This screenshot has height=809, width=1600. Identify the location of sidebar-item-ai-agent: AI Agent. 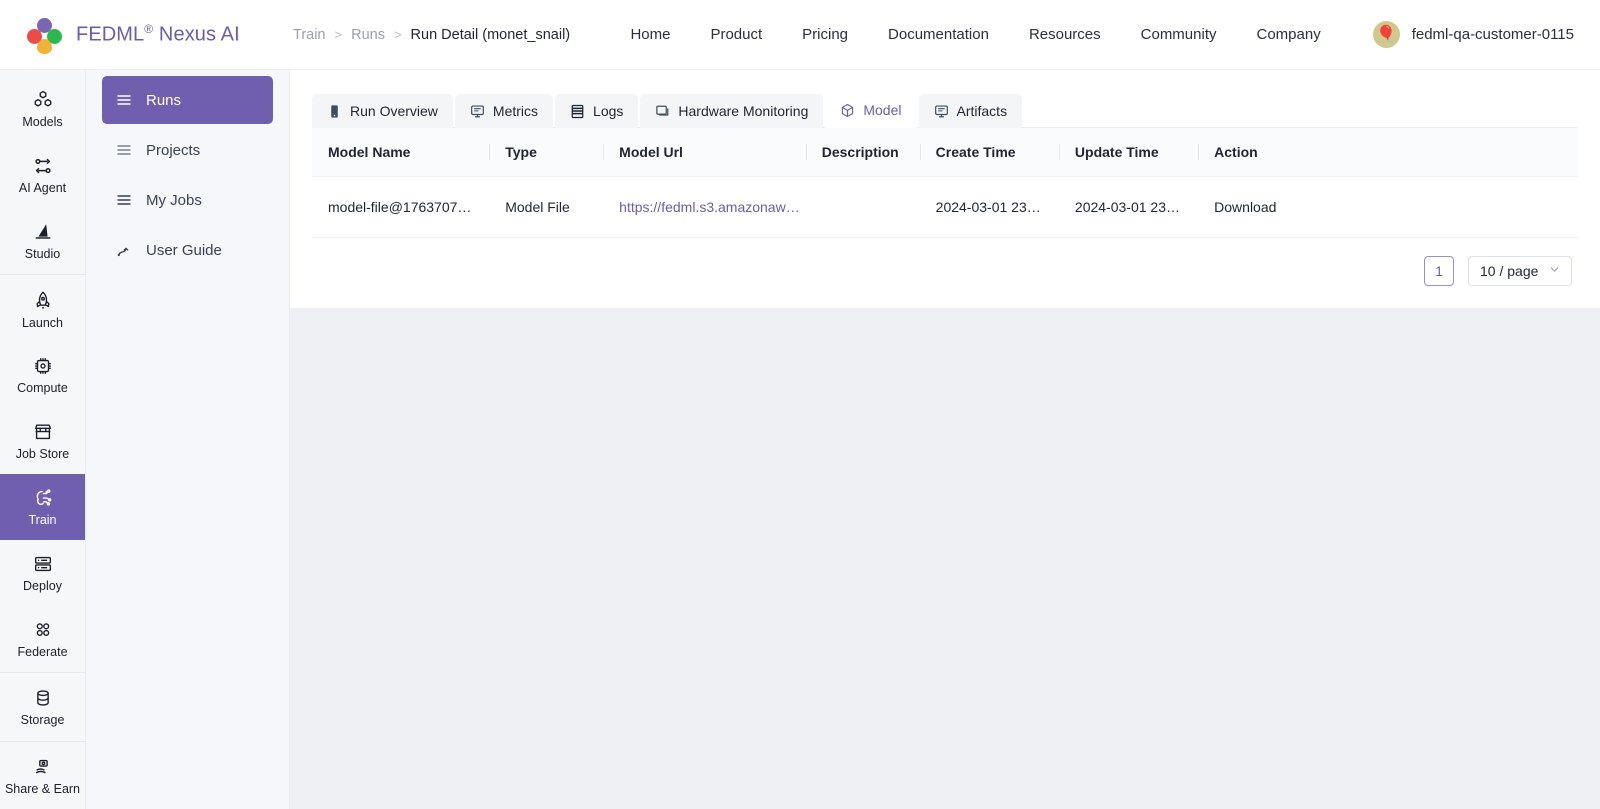
(42, 175).